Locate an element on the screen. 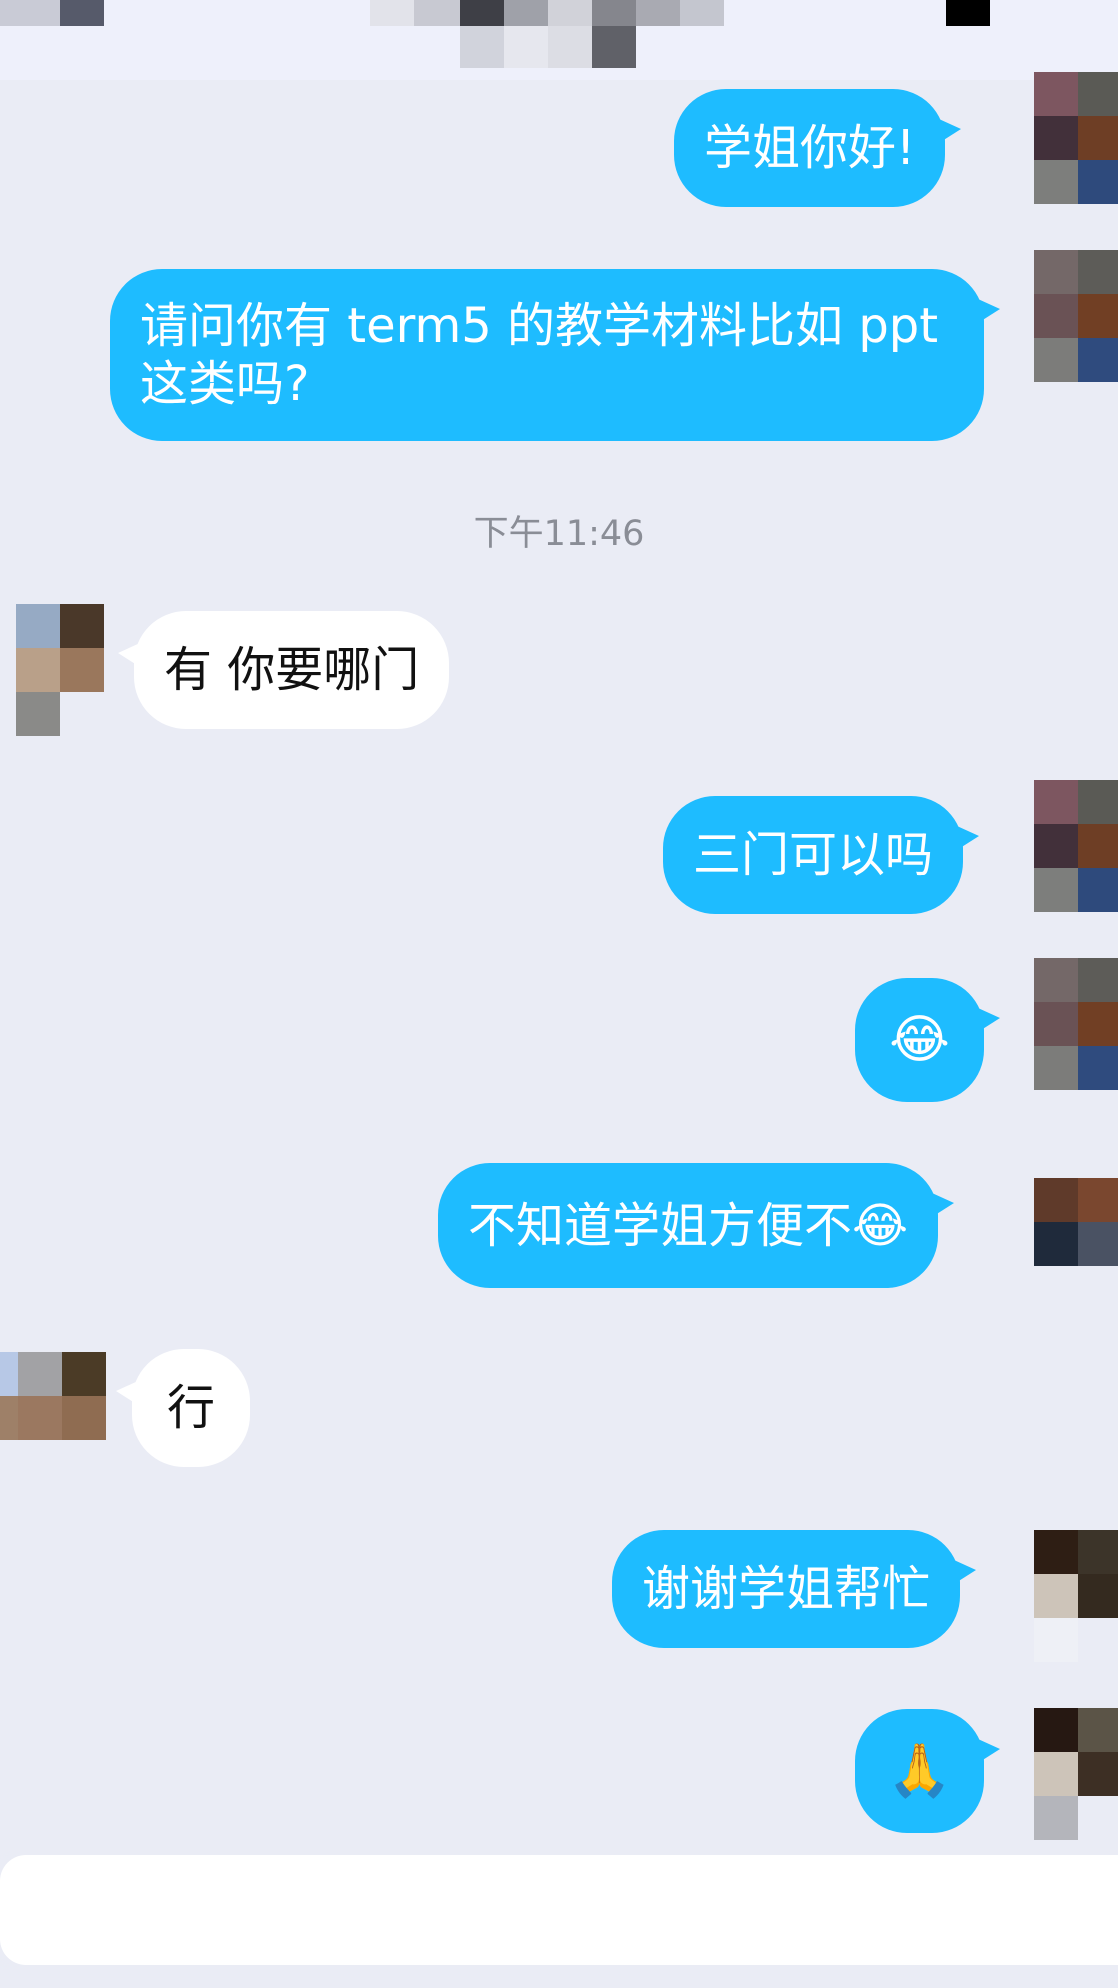 The width and height of the screenshot is (1118, 1988). message-bubble-outgoing: 请问你有 term5 的教学材料比如 ppt 这类吗? is located at coordinates (555, 355).